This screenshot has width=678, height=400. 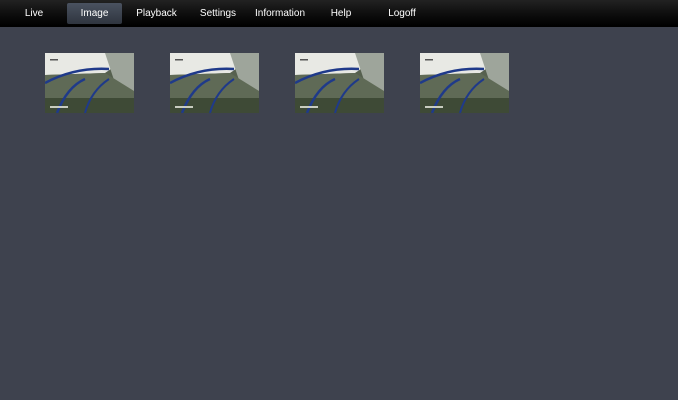 I want to click on nav-help: Help, so click(x=341, y=13).